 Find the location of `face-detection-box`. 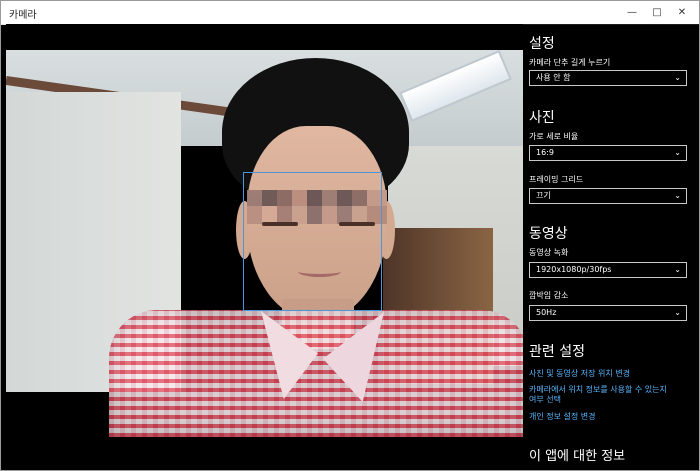

face-detection-box is located at coordinates (312, 241).